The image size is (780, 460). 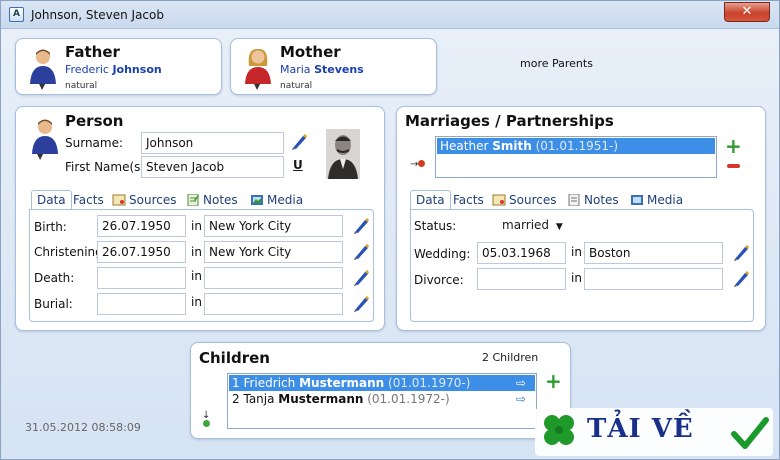 I want to click on wedding-in-label: in, so click(x=576, y=252).